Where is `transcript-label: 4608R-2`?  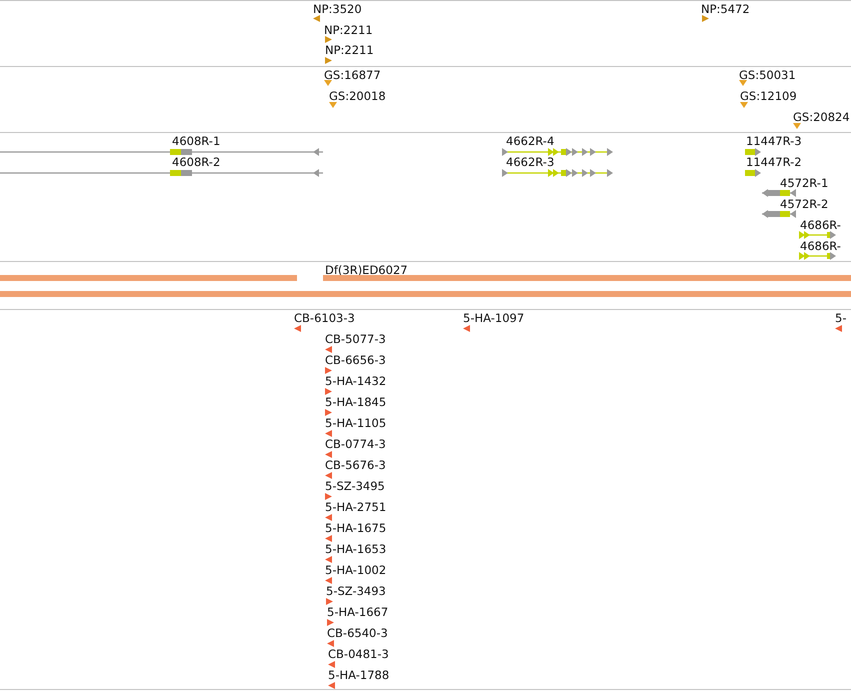
transcript-label: 4608R-2 is located at coordinates (196, 162).